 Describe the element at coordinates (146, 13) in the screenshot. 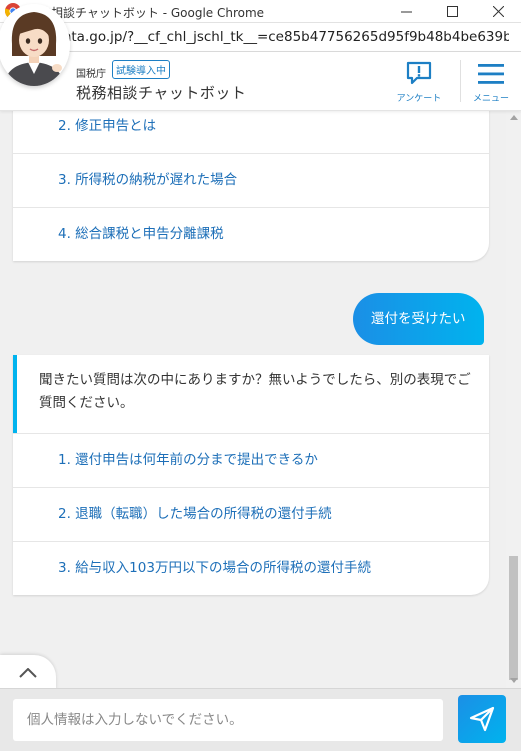

I see `window-title: 税務相談チャットボット - Google Chrome` at that location.